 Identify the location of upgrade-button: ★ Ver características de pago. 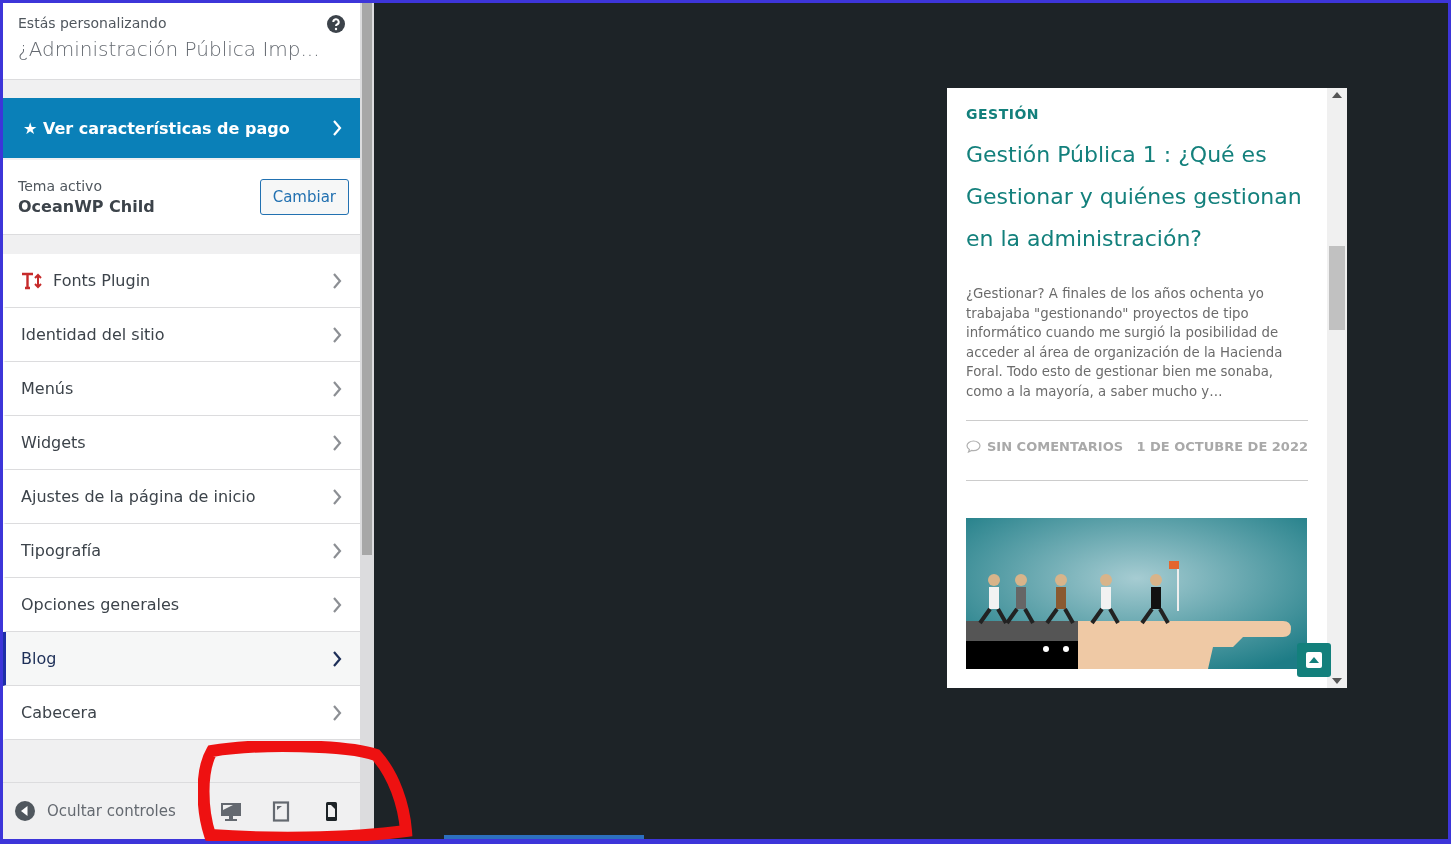
(181, 128).